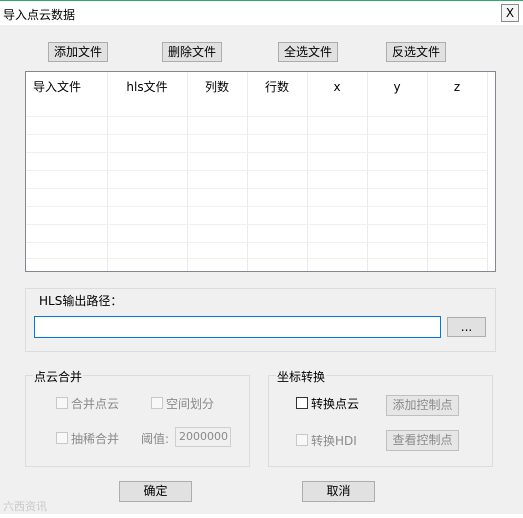 Image resolution: width=523 pixels, height=518 pixels. I want to click on add-control-points-button: 添加控制点, so click(422, 405).